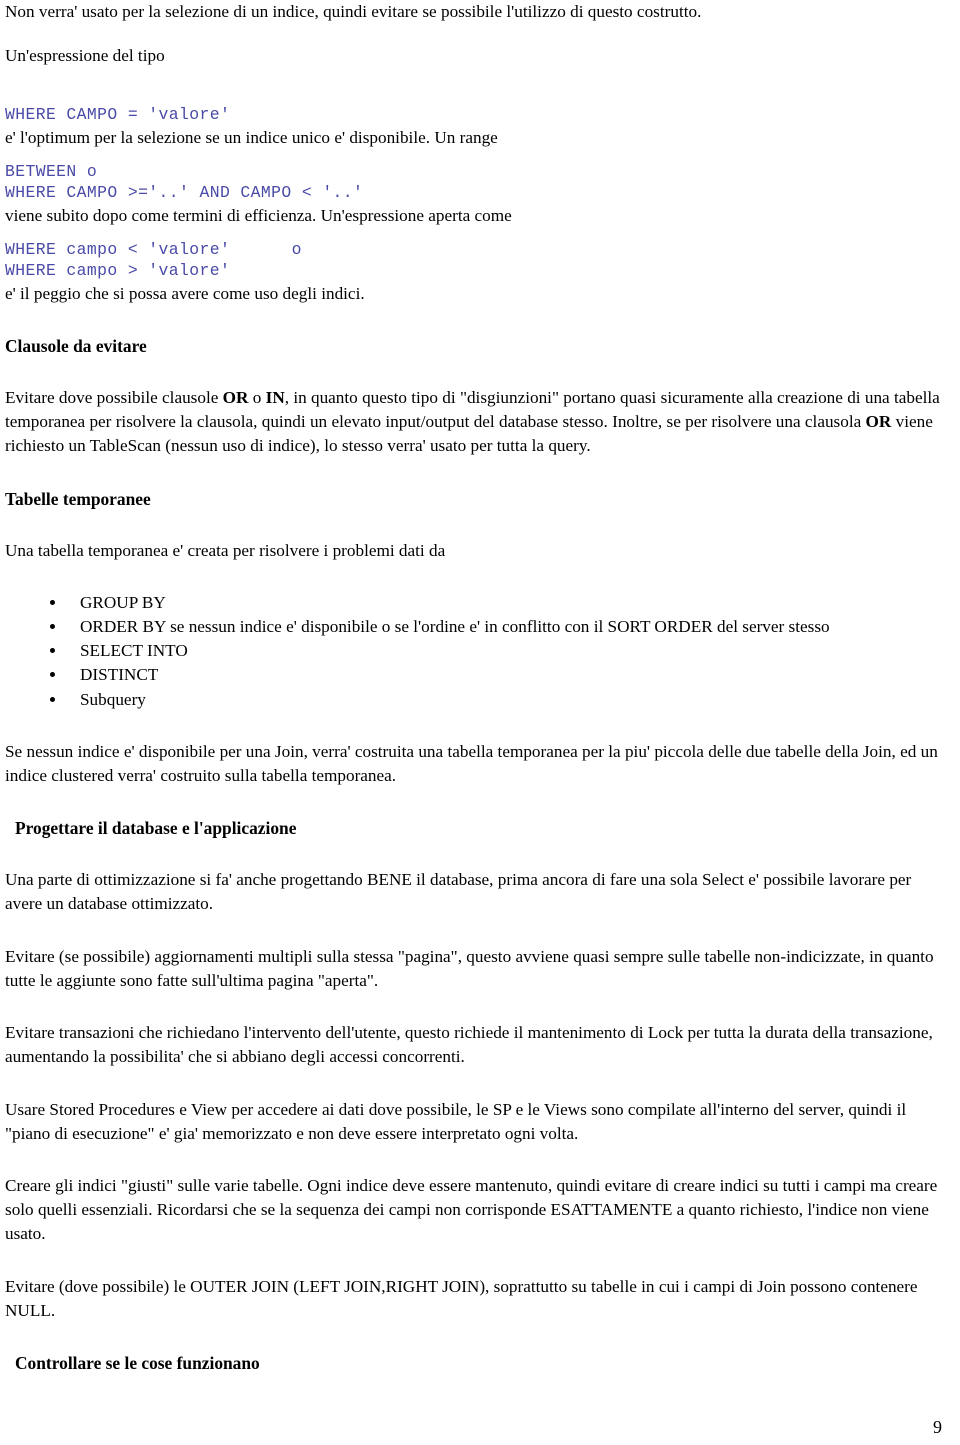 The image size is (960, 1445). Describe the element at coordinates (119, 675) in the screenshot. I see `list-item-label: DISTINCT` at that location.